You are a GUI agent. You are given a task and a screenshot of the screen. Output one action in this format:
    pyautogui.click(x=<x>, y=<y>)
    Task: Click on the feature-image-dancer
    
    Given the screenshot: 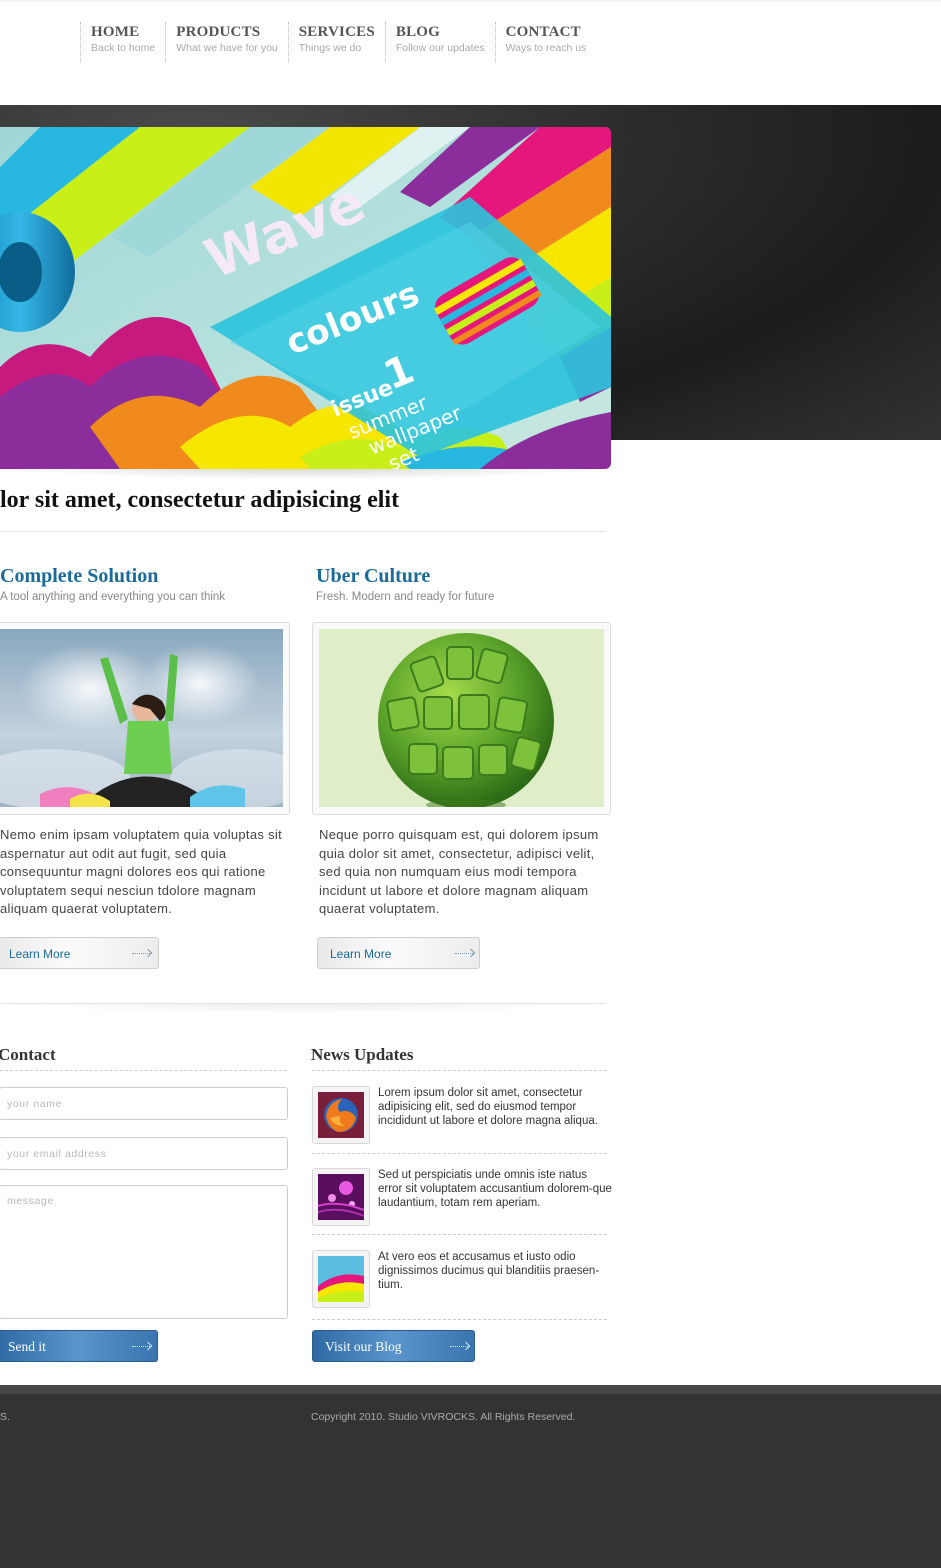 What is the action you would take?
    pyautogui.click(x=141, y=718)
    